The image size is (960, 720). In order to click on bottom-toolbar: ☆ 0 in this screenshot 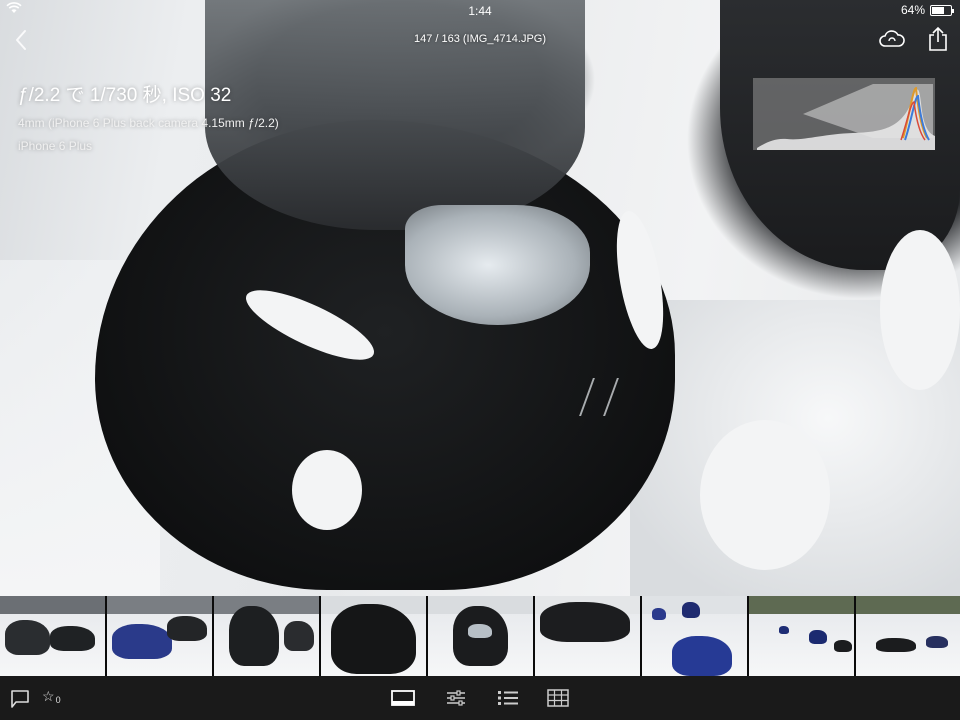, I will do `click(480, 698)`.